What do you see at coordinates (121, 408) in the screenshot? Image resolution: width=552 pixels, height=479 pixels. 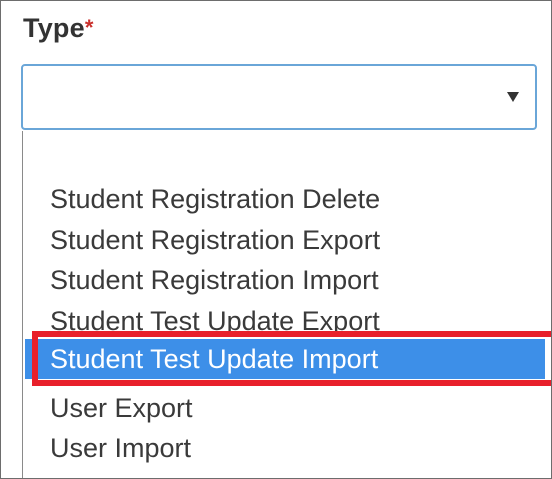 I see `option-user-export: User Export` at bounding box center [121, 408].